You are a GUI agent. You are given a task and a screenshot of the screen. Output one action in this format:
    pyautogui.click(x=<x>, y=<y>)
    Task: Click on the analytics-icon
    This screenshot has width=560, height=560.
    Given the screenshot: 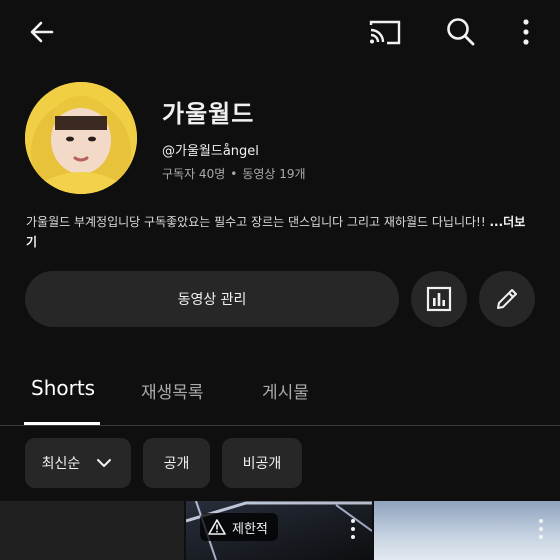 What is the action you would take?
    pyautogui.click(x=439, y=299)
    